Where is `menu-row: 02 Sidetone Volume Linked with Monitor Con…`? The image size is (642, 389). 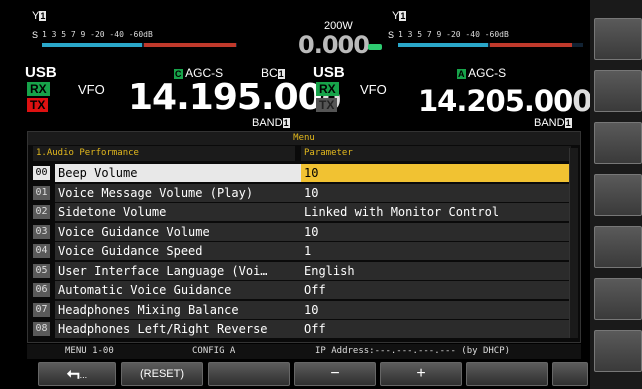
menu-row: 02 Sidetone Volume Linked with Monitor Con… is located at coordinates (303, 212).